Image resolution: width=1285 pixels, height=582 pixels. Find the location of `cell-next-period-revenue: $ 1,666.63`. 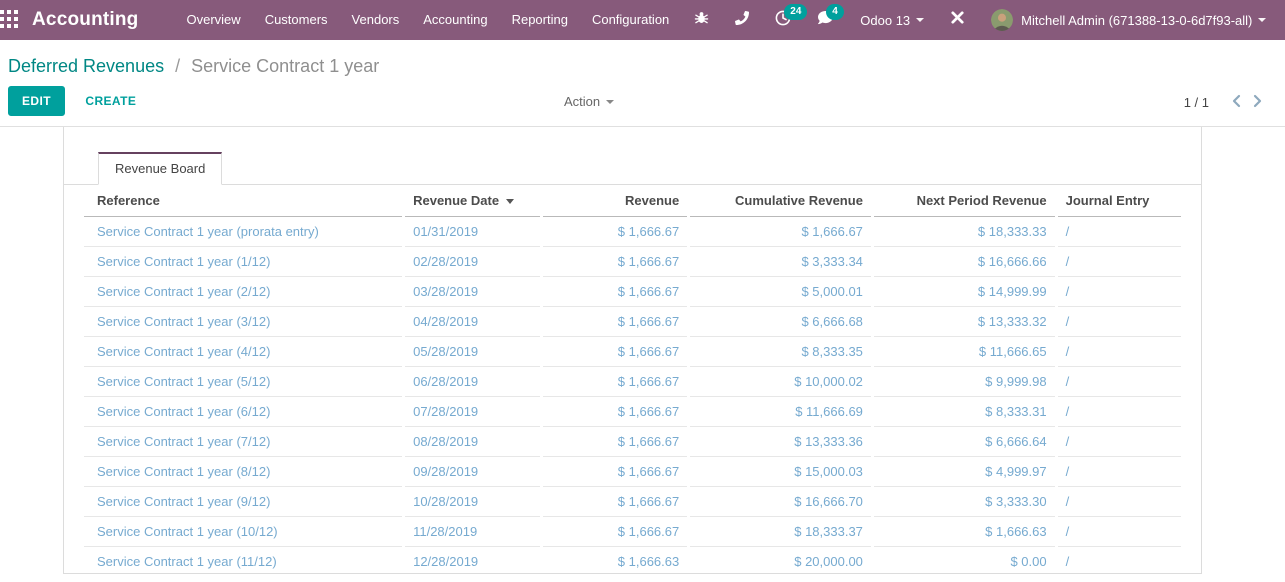

cell-next-period-revenue: $ 1,666.63 is located at coordinates (964, 532).